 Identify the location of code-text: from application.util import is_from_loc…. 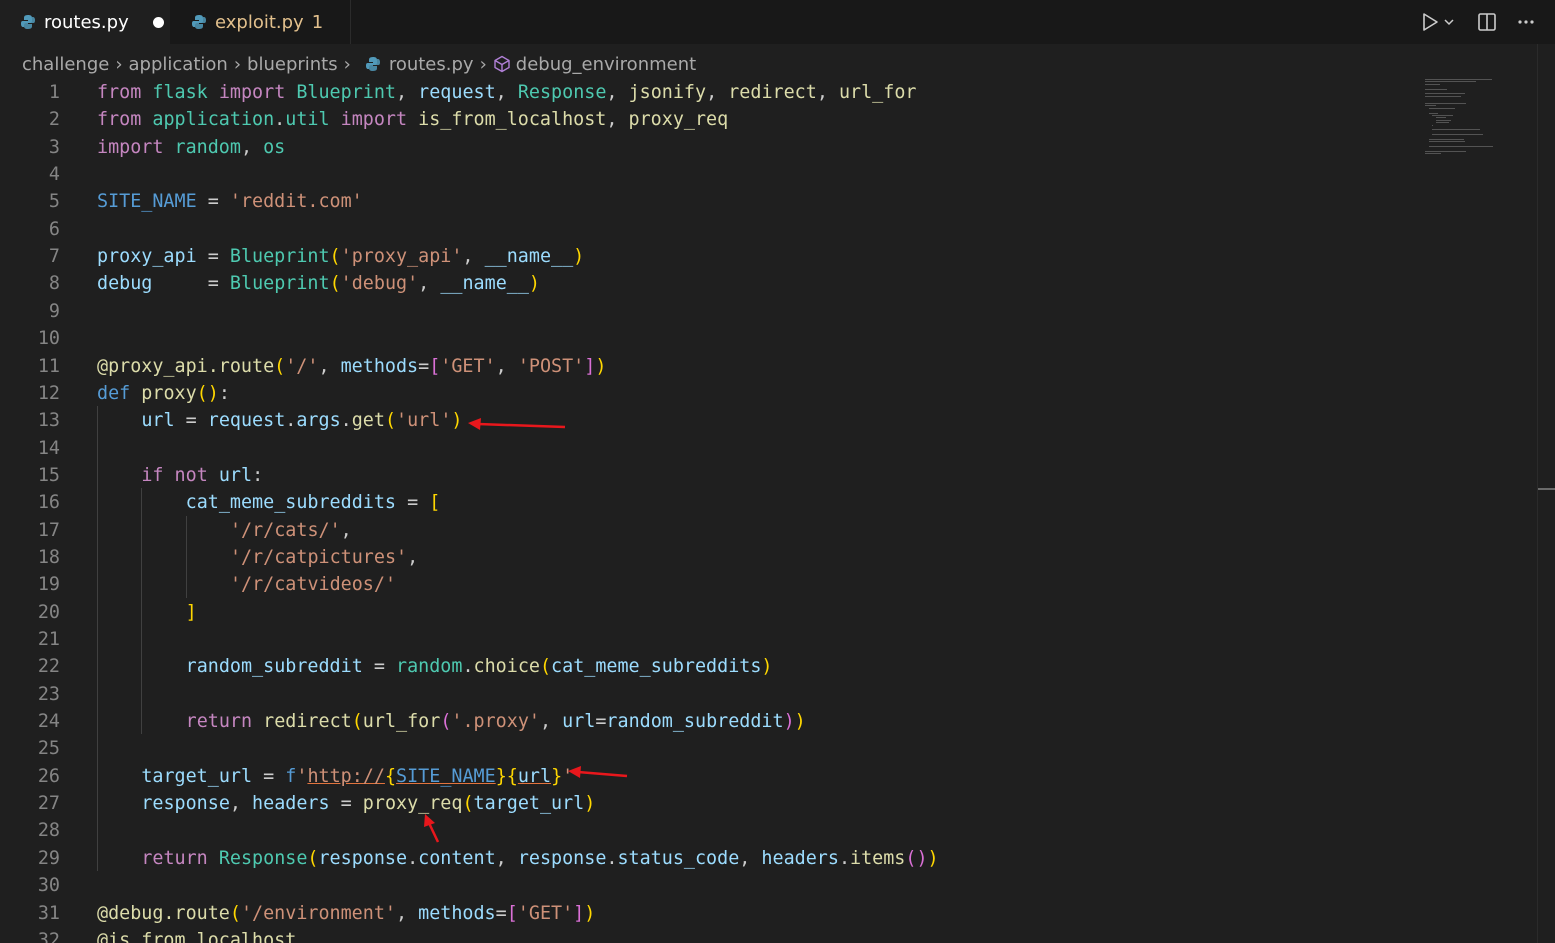
(413, 120).